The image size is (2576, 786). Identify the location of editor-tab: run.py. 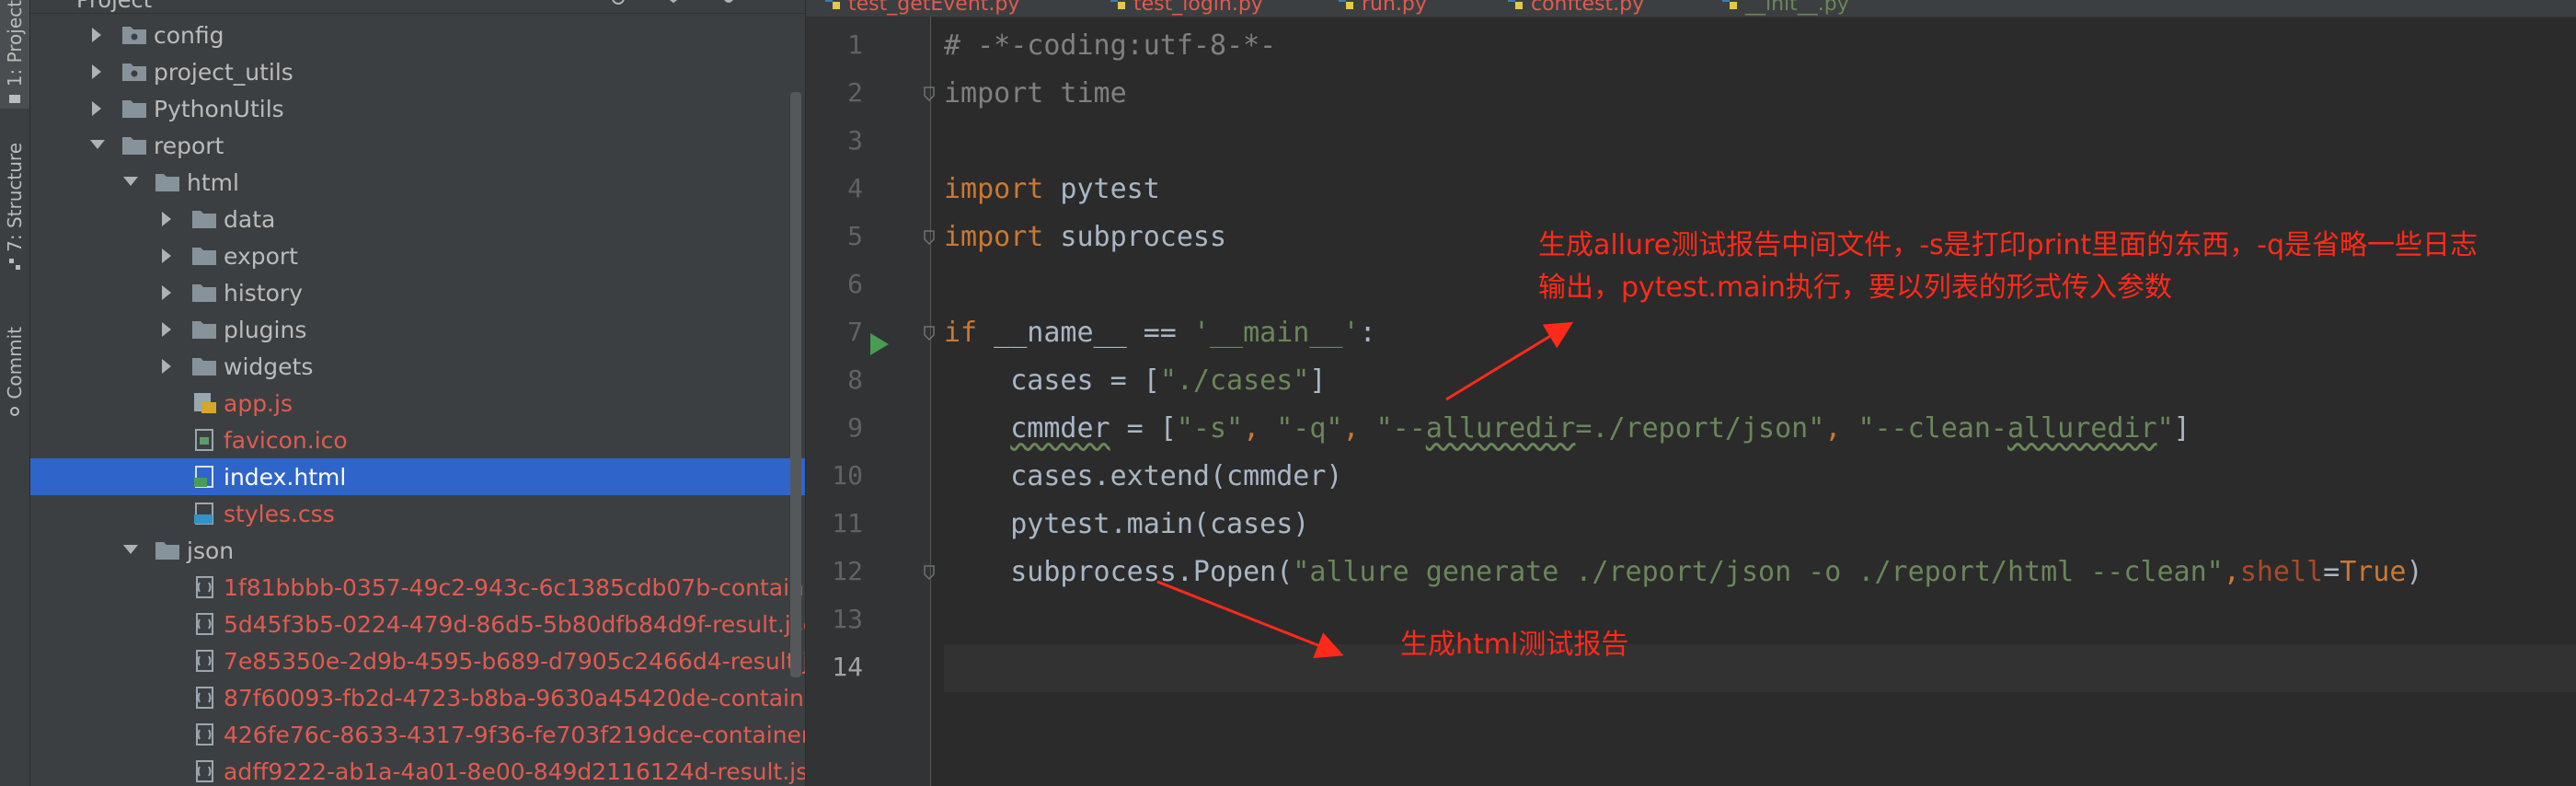
(1382, 8).